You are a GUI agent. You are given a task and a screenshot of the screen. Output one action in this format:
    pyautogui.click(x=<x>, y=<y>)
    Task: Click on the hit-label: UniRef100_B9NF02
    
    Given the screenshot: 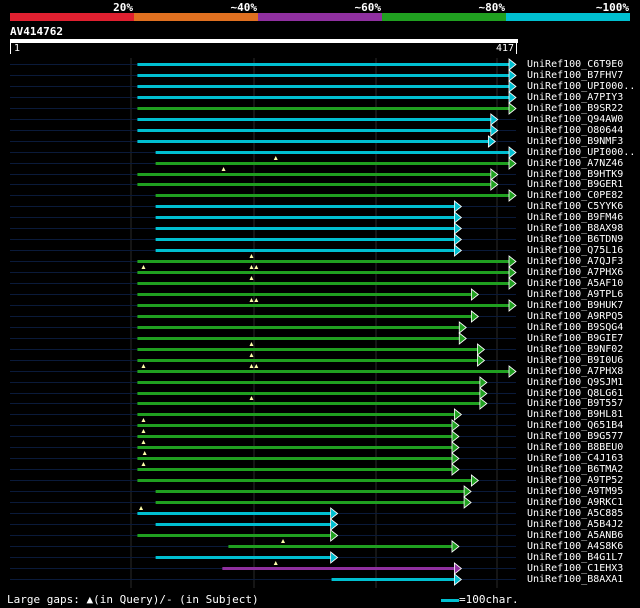 What is the action you would take?
    pyautogui.click(x=575, y=349)
    